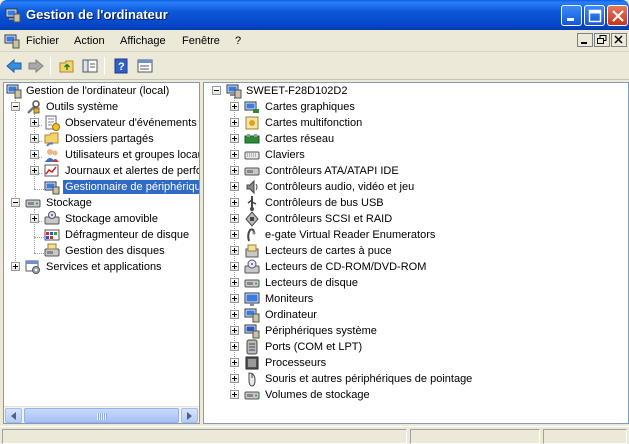 The height and width of the screenshot is (444, 629). I want to click on device-category: e-gate Virtual Reader Enumerators, so click(416, 235).